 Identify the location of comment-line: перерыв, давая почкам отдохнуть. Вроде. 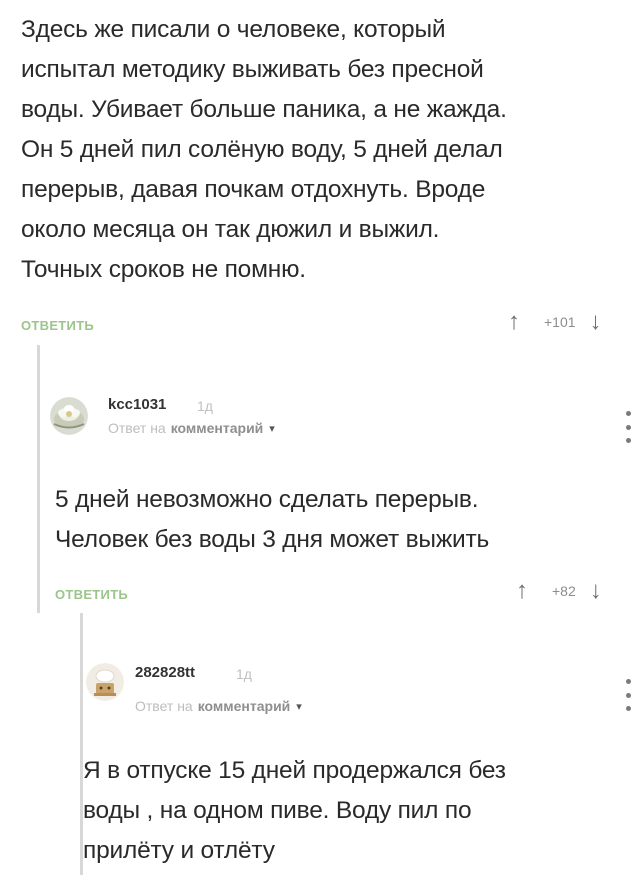
(253, 189).